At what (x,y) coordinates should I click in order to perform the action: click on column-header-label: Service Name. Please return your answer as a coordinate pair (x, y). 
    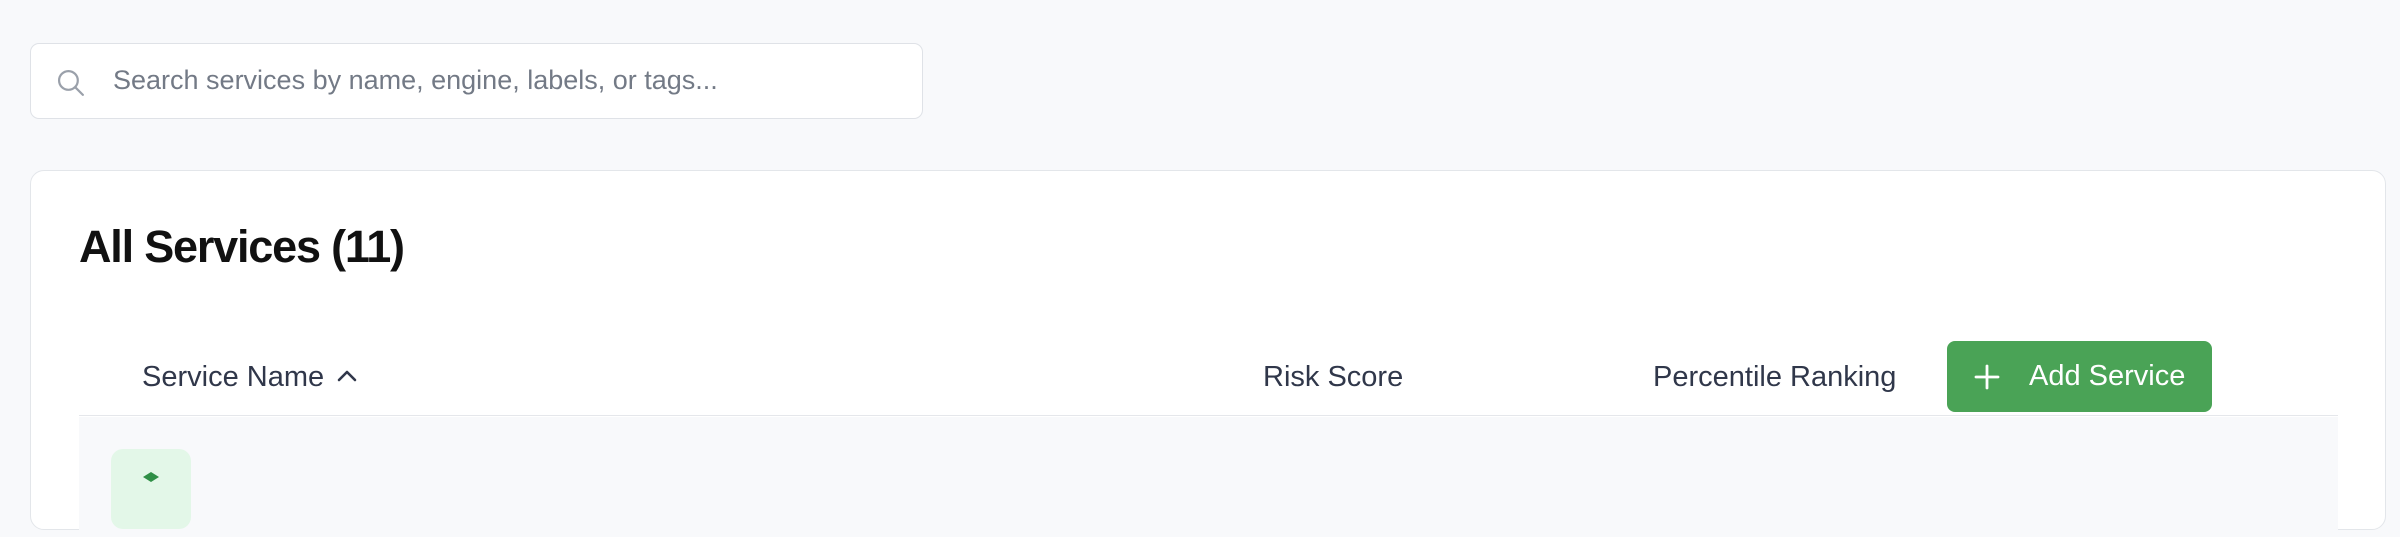
    Looking at the image, I should click on (233, 377).